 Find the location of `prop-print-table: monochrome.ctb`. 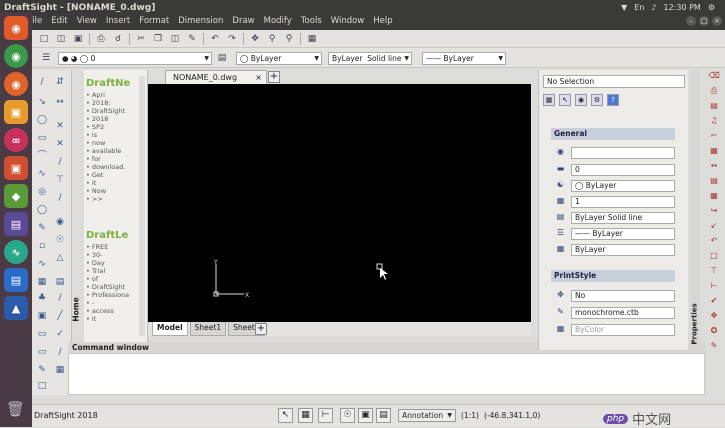

prop-print-table: monochrome.ctb is located at coordinates (623, 313).